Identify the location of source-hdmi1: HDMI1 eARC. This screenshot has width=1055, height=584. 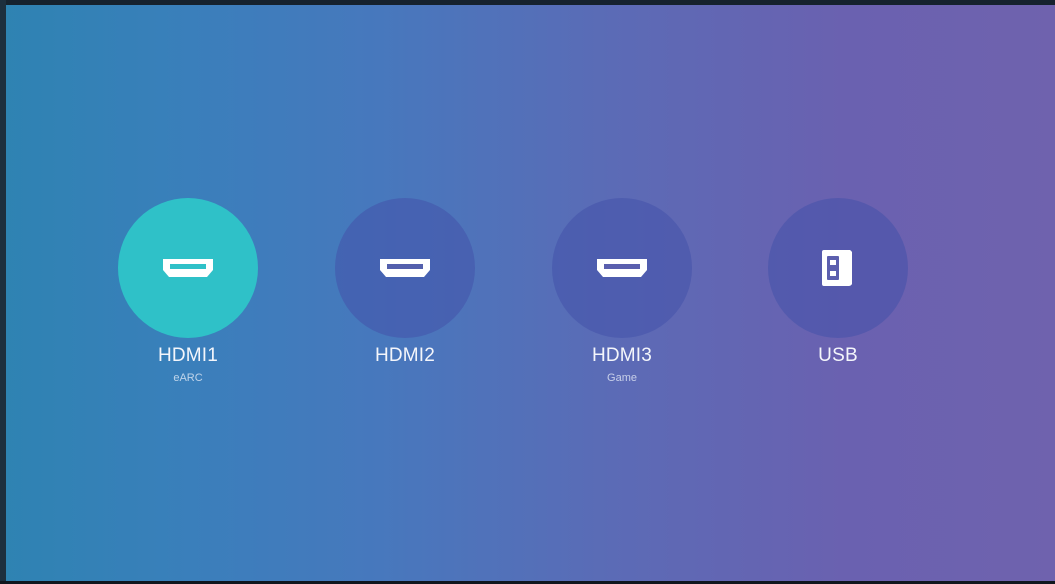
(188, 291).